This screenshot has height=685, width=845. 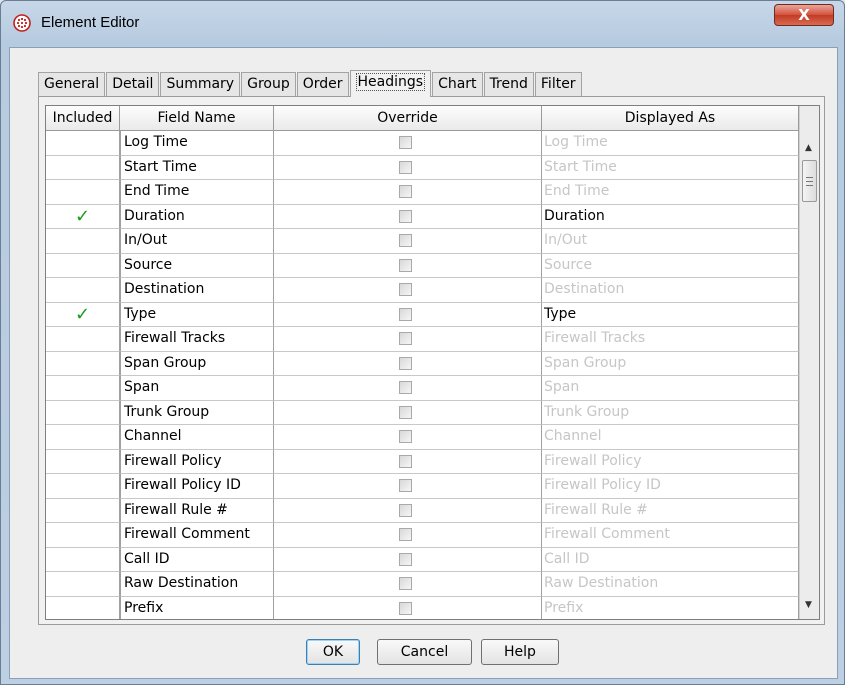 I want to click on table-row: Firewall Policy ID Firewall Policy ID, so click(x=422, y=486).